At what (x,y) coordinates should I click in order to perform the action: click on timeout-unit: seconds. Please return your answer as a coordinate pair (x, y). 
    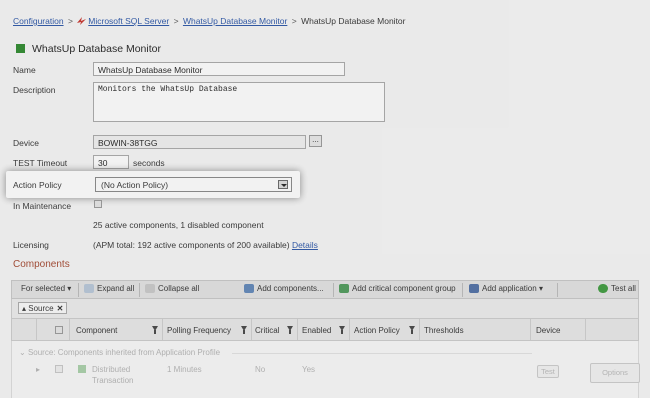
    Looking at the image, I should click on (149, 163).